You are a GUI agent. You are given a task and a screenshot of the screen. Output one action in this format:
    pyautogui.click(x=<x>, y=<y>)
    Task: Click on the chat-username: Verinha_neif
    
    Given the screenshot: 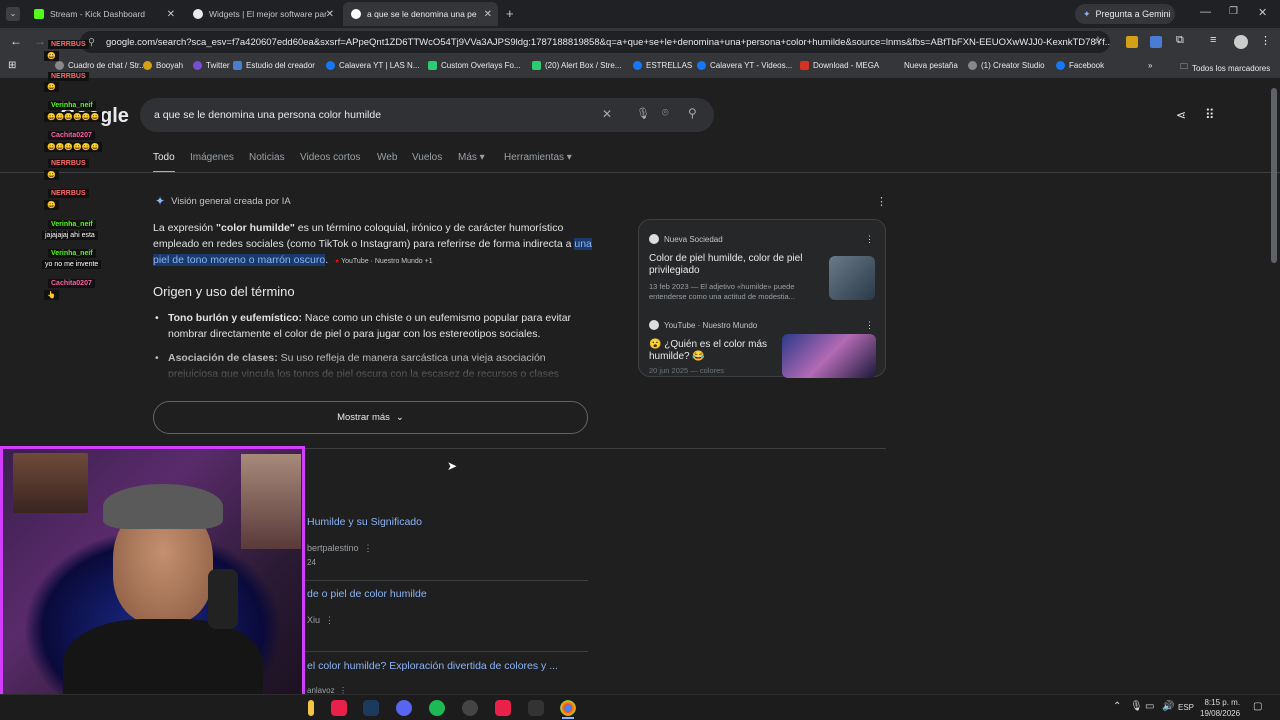 What is the action you would take?
    pyautogui.click(x=72, y=253)
    